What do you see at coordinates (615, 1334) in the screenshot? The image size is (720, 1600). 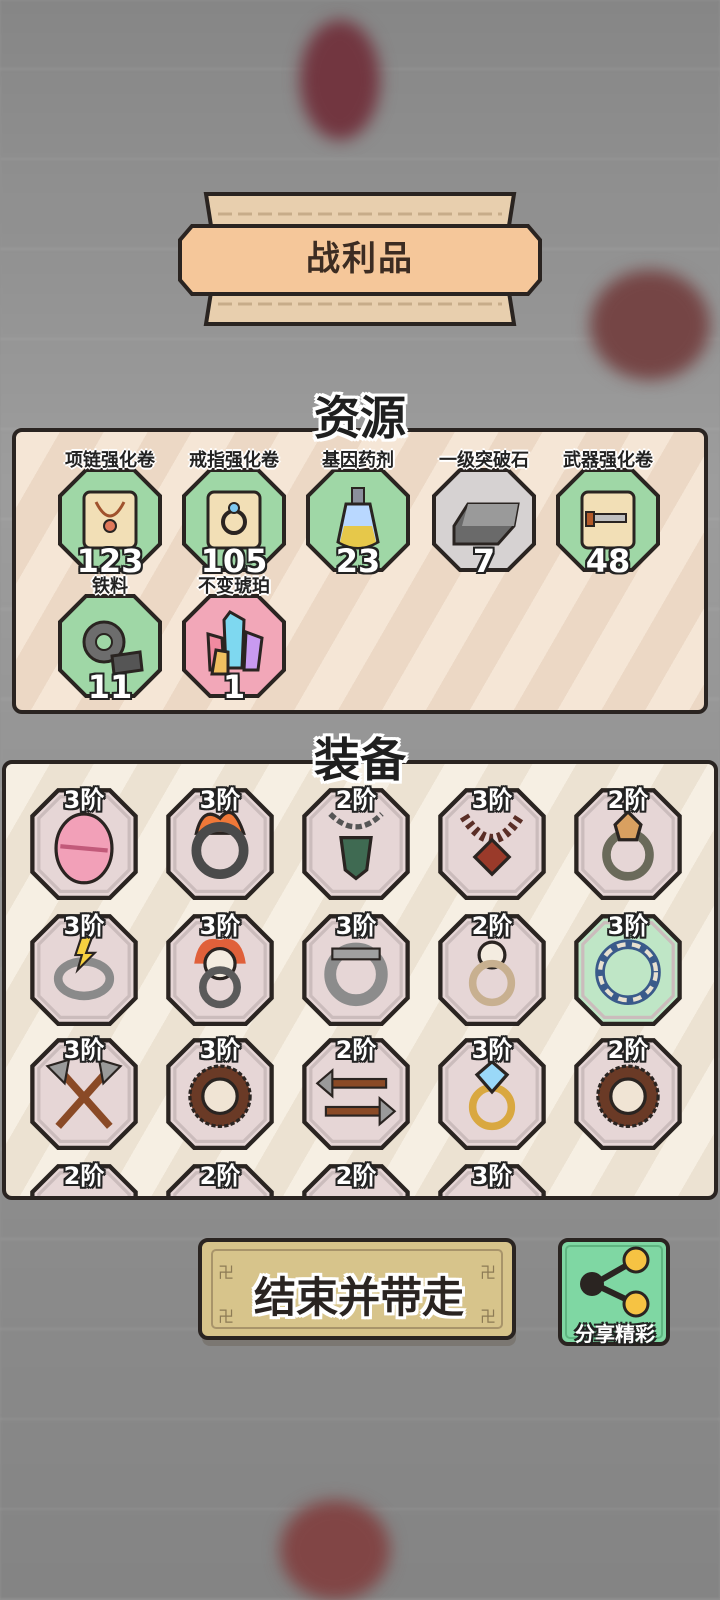 I see `share-label: 分享精彩` at bounding box center [615, 1334].